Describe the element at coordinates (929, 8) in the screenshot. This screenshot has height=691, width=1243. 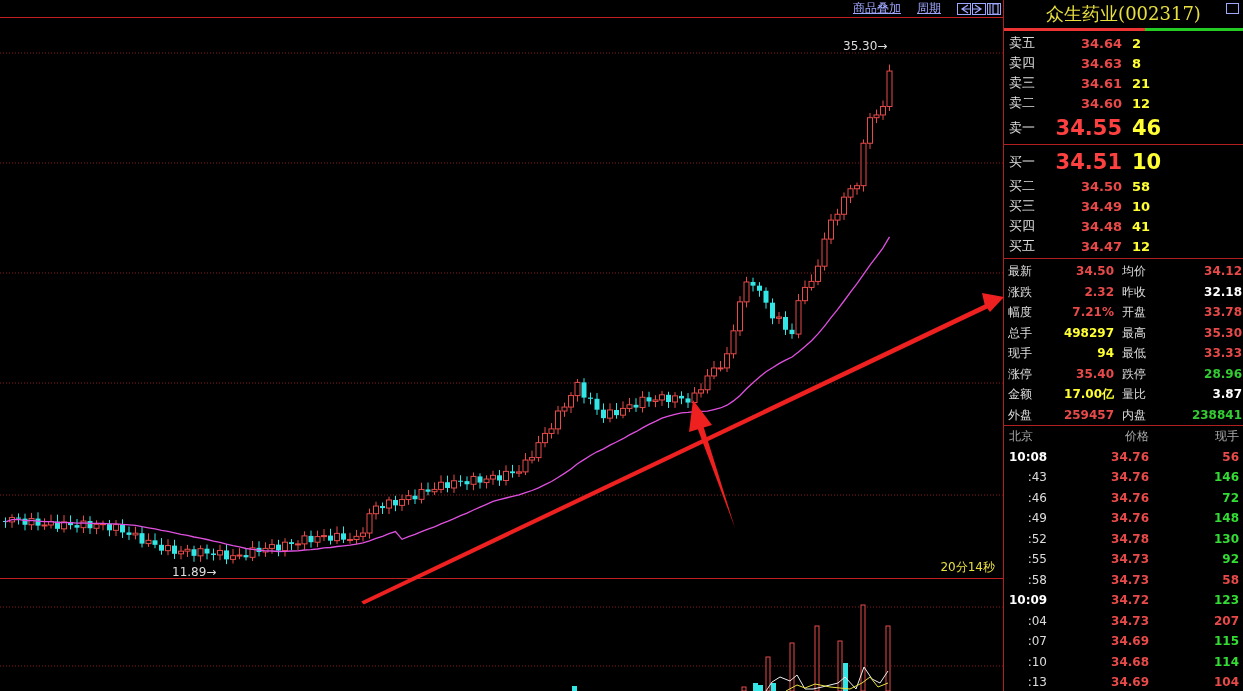
I see `toolbar-link: 周期` at that location.